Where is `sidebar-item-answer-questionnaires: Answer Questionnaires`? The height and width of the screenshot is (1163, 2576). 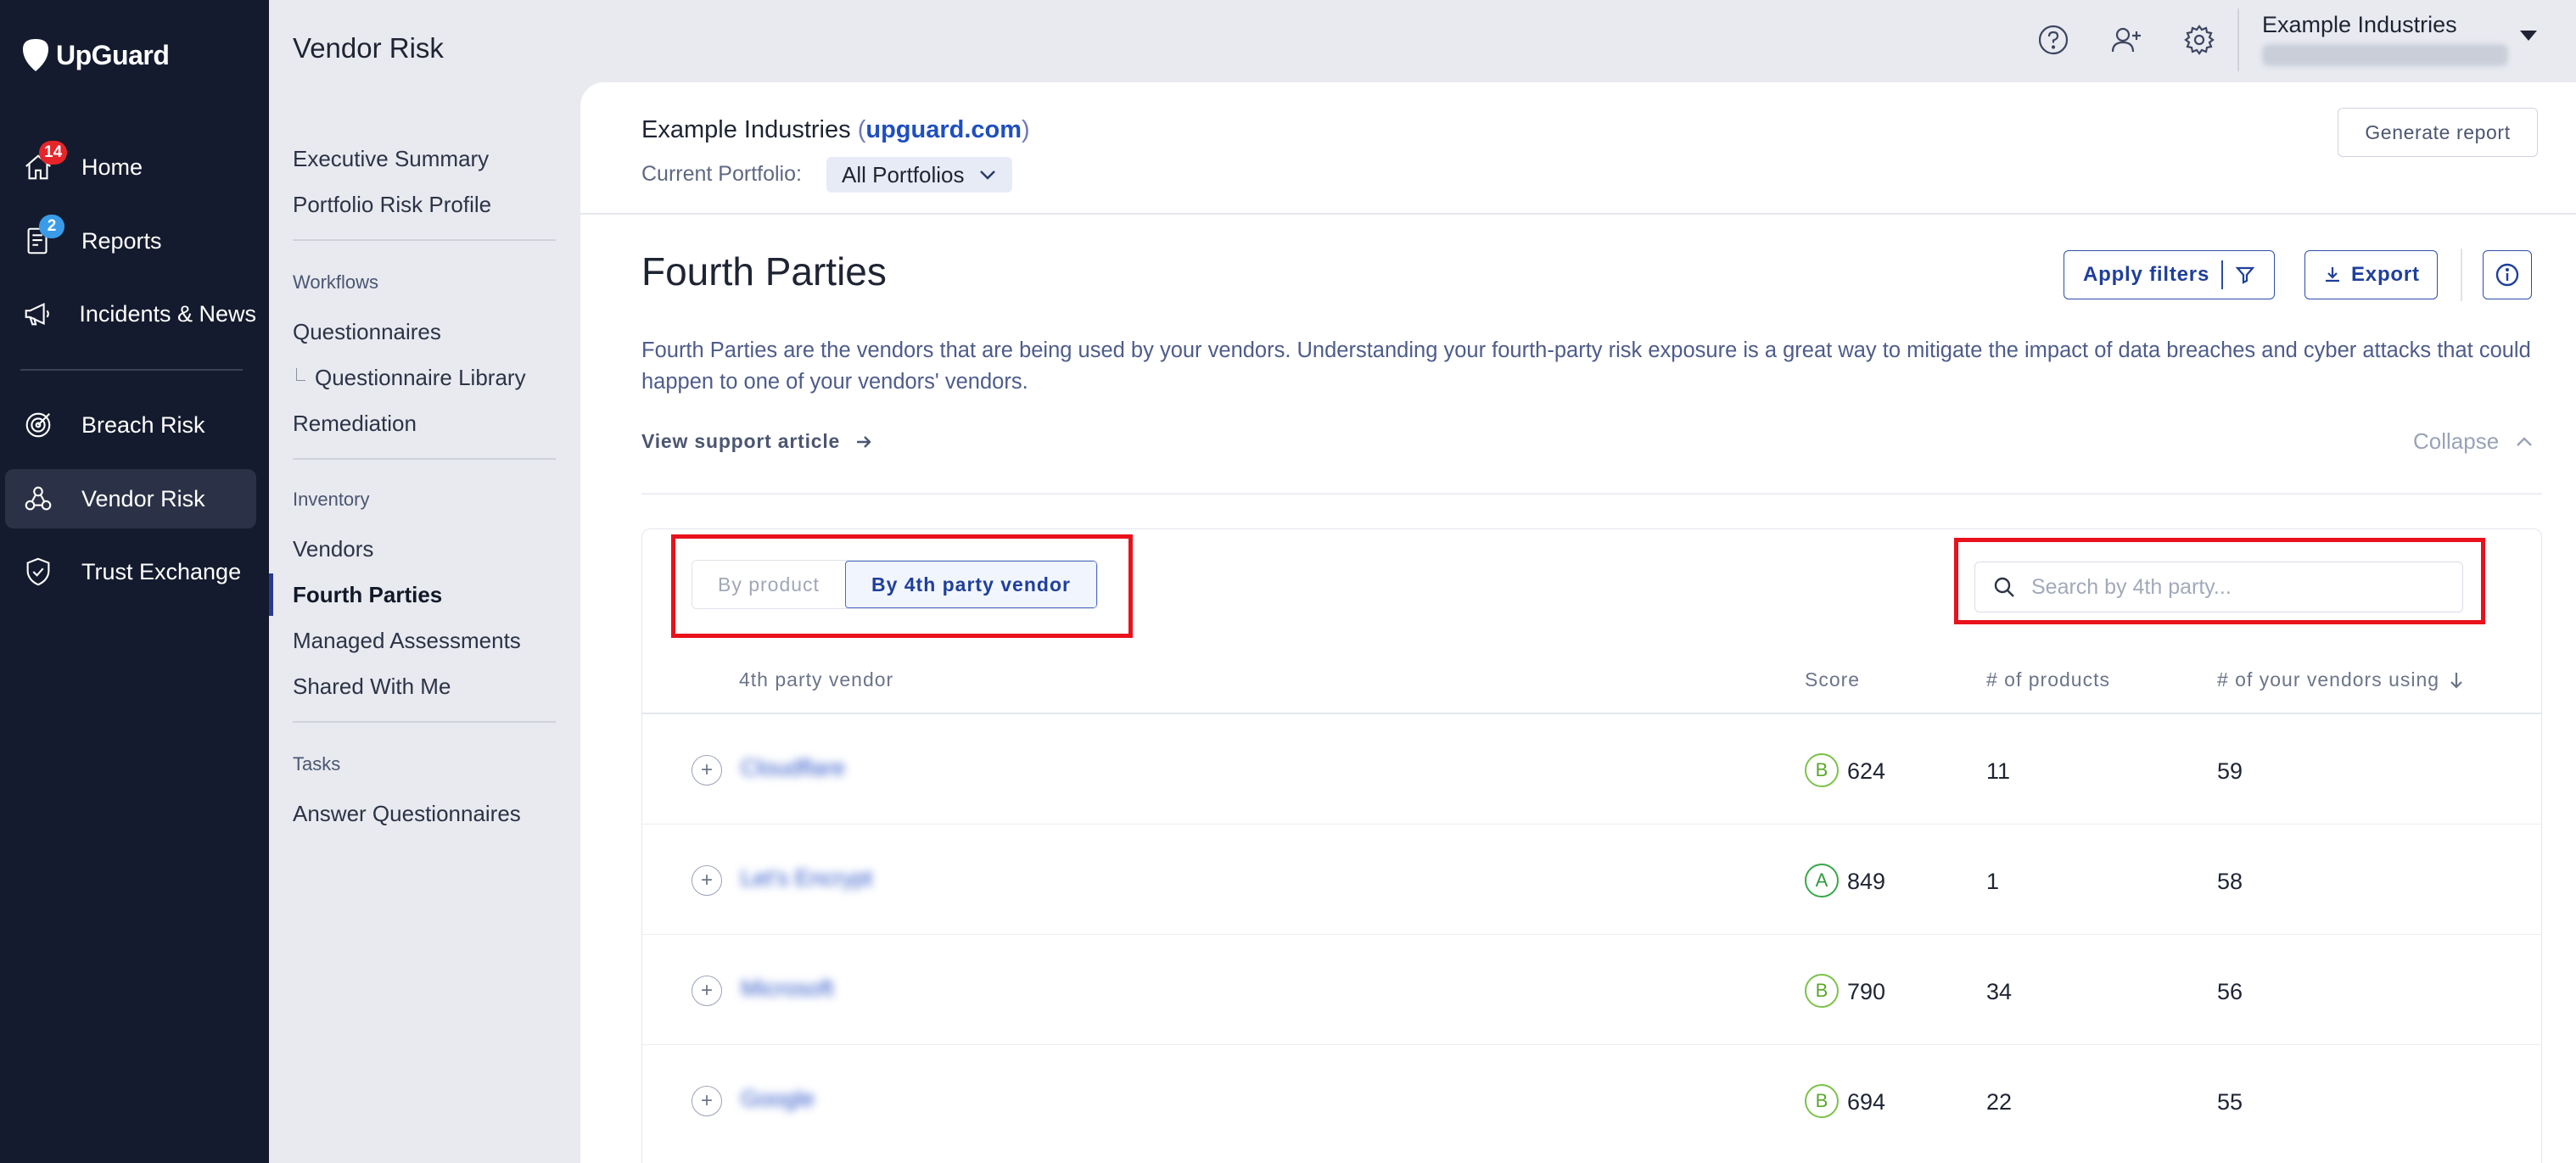
sidebar-item-answer-questionnaires: Answer Questionnaires is located at coordinates (407, 814).